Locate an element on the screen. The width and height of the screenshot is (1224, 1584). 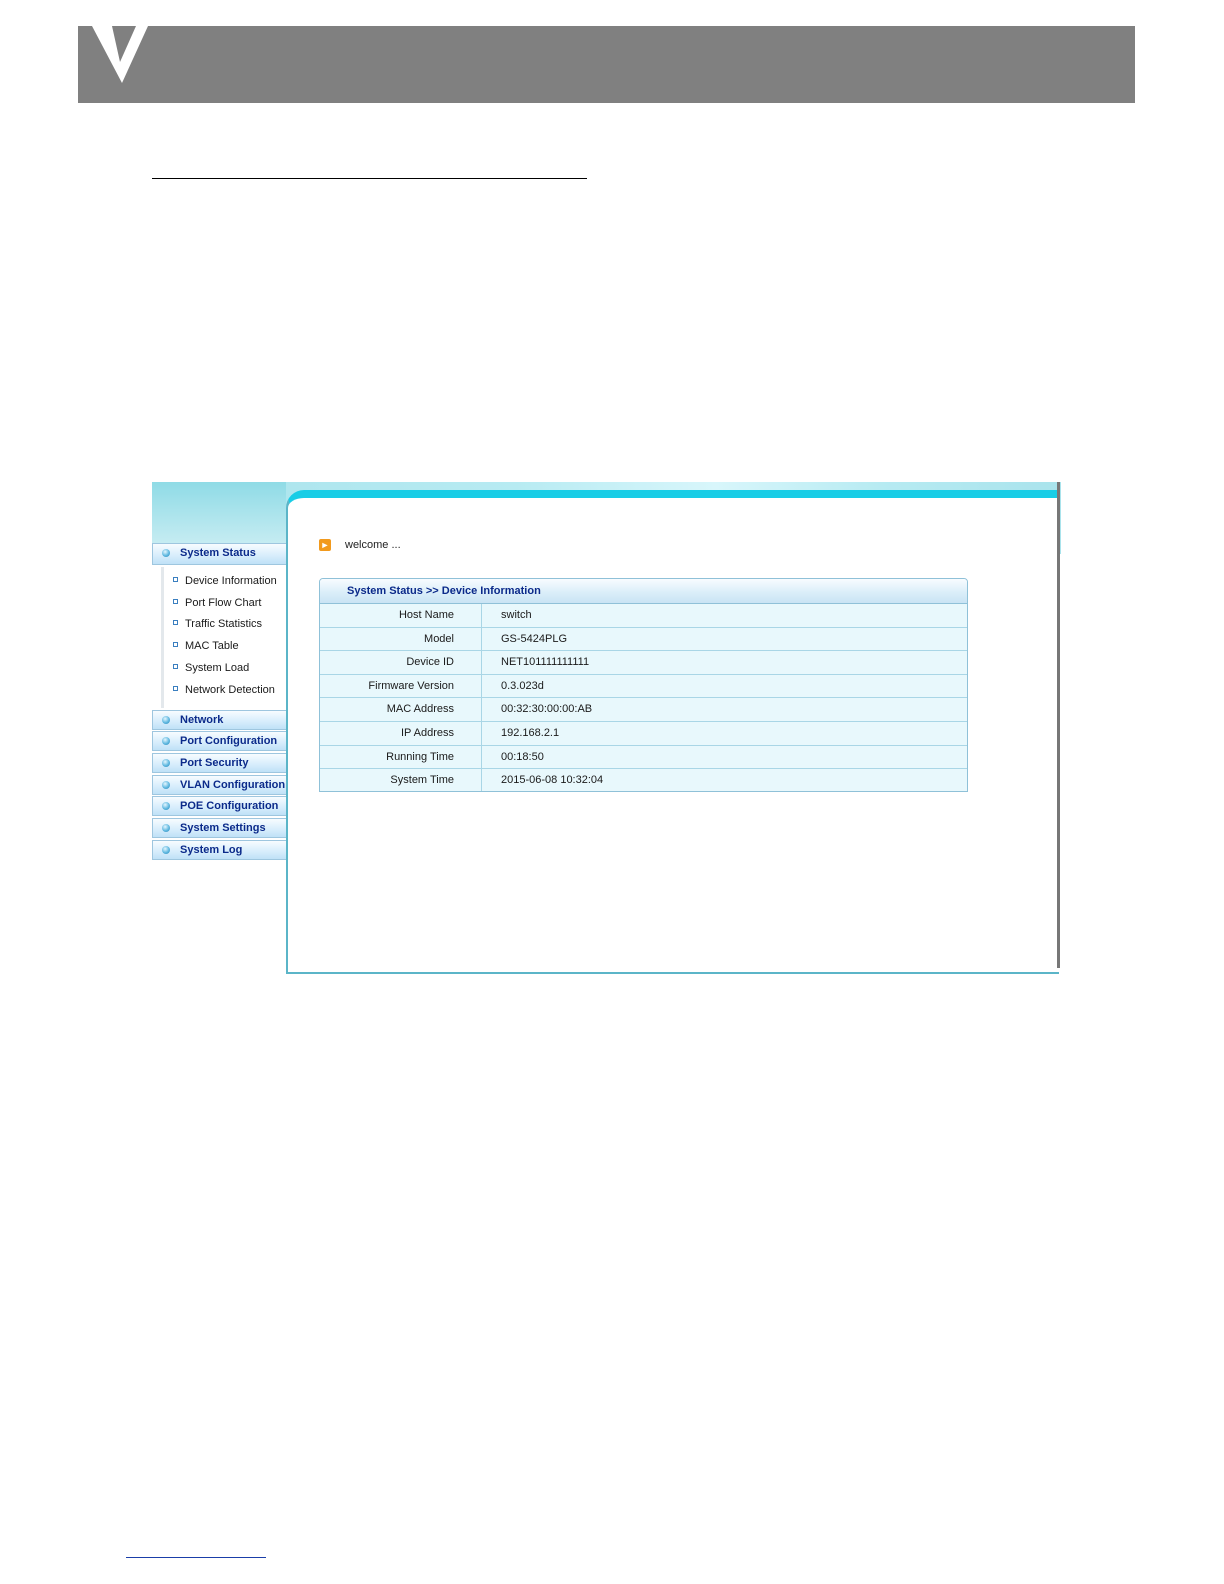
menu-label: VLAN Configuration is located at coordinates (233, 784).